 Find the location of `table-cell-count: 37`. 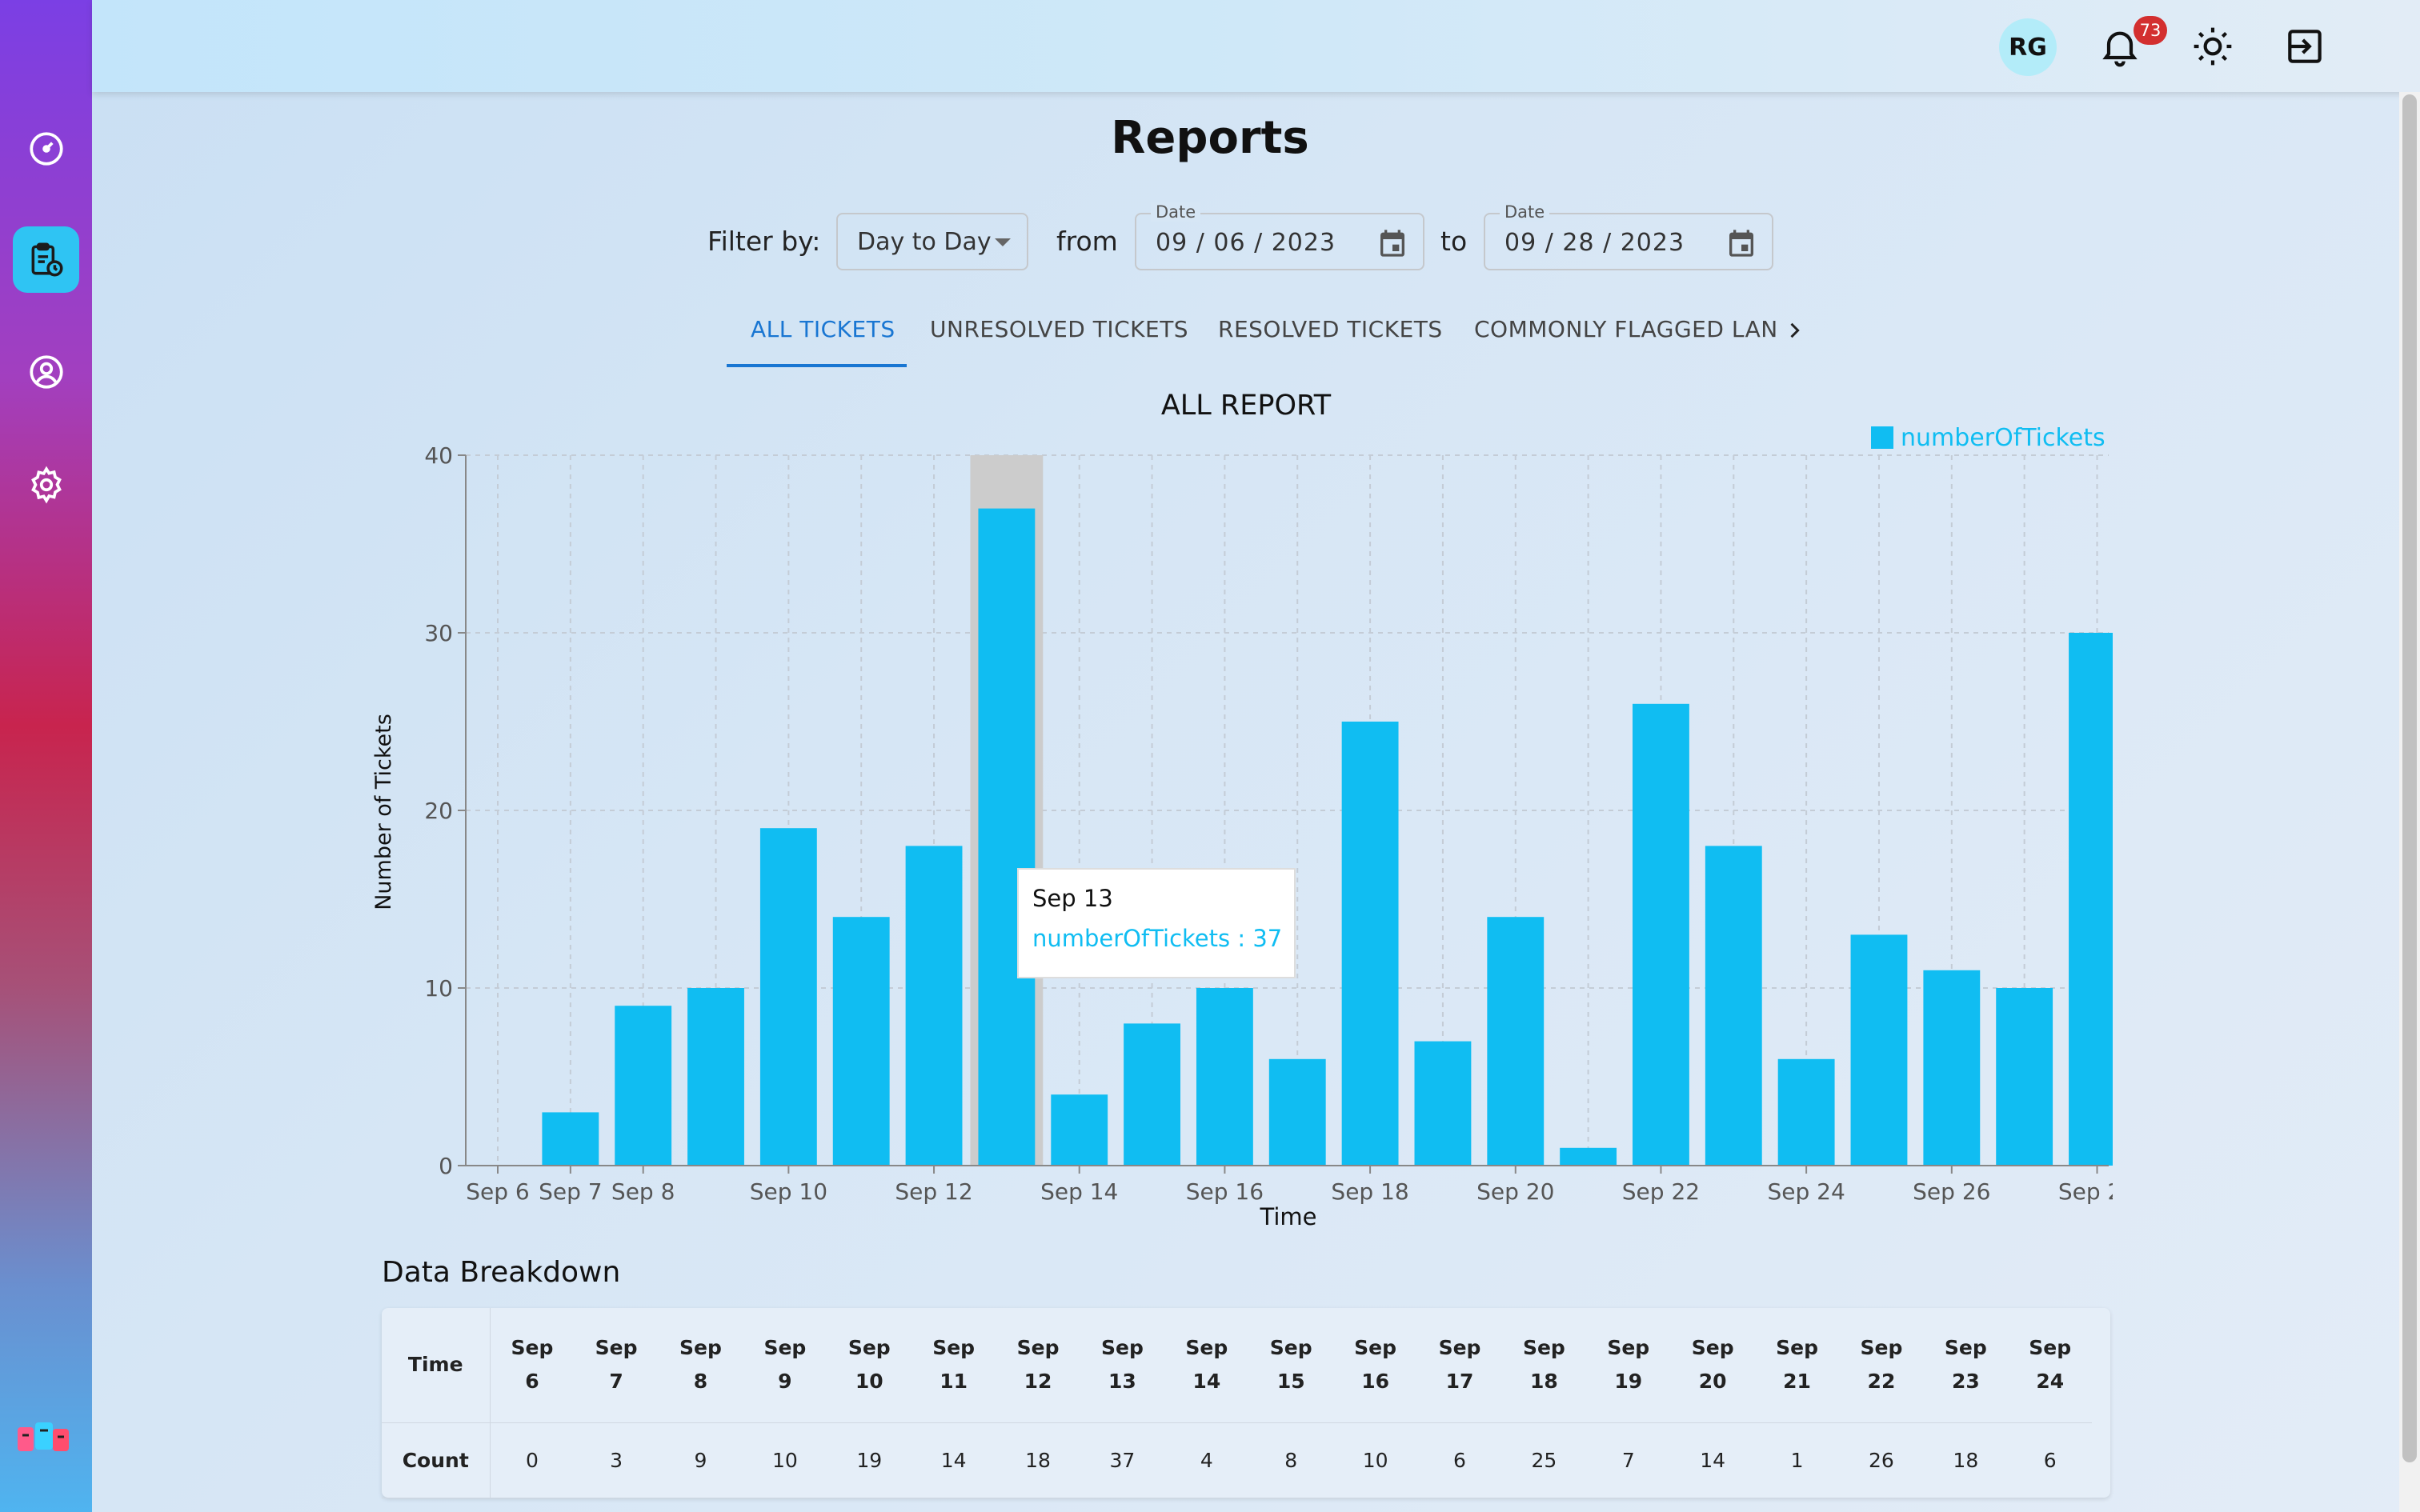

table-cell-count: 37 is located at coordinates (1122, 1460).